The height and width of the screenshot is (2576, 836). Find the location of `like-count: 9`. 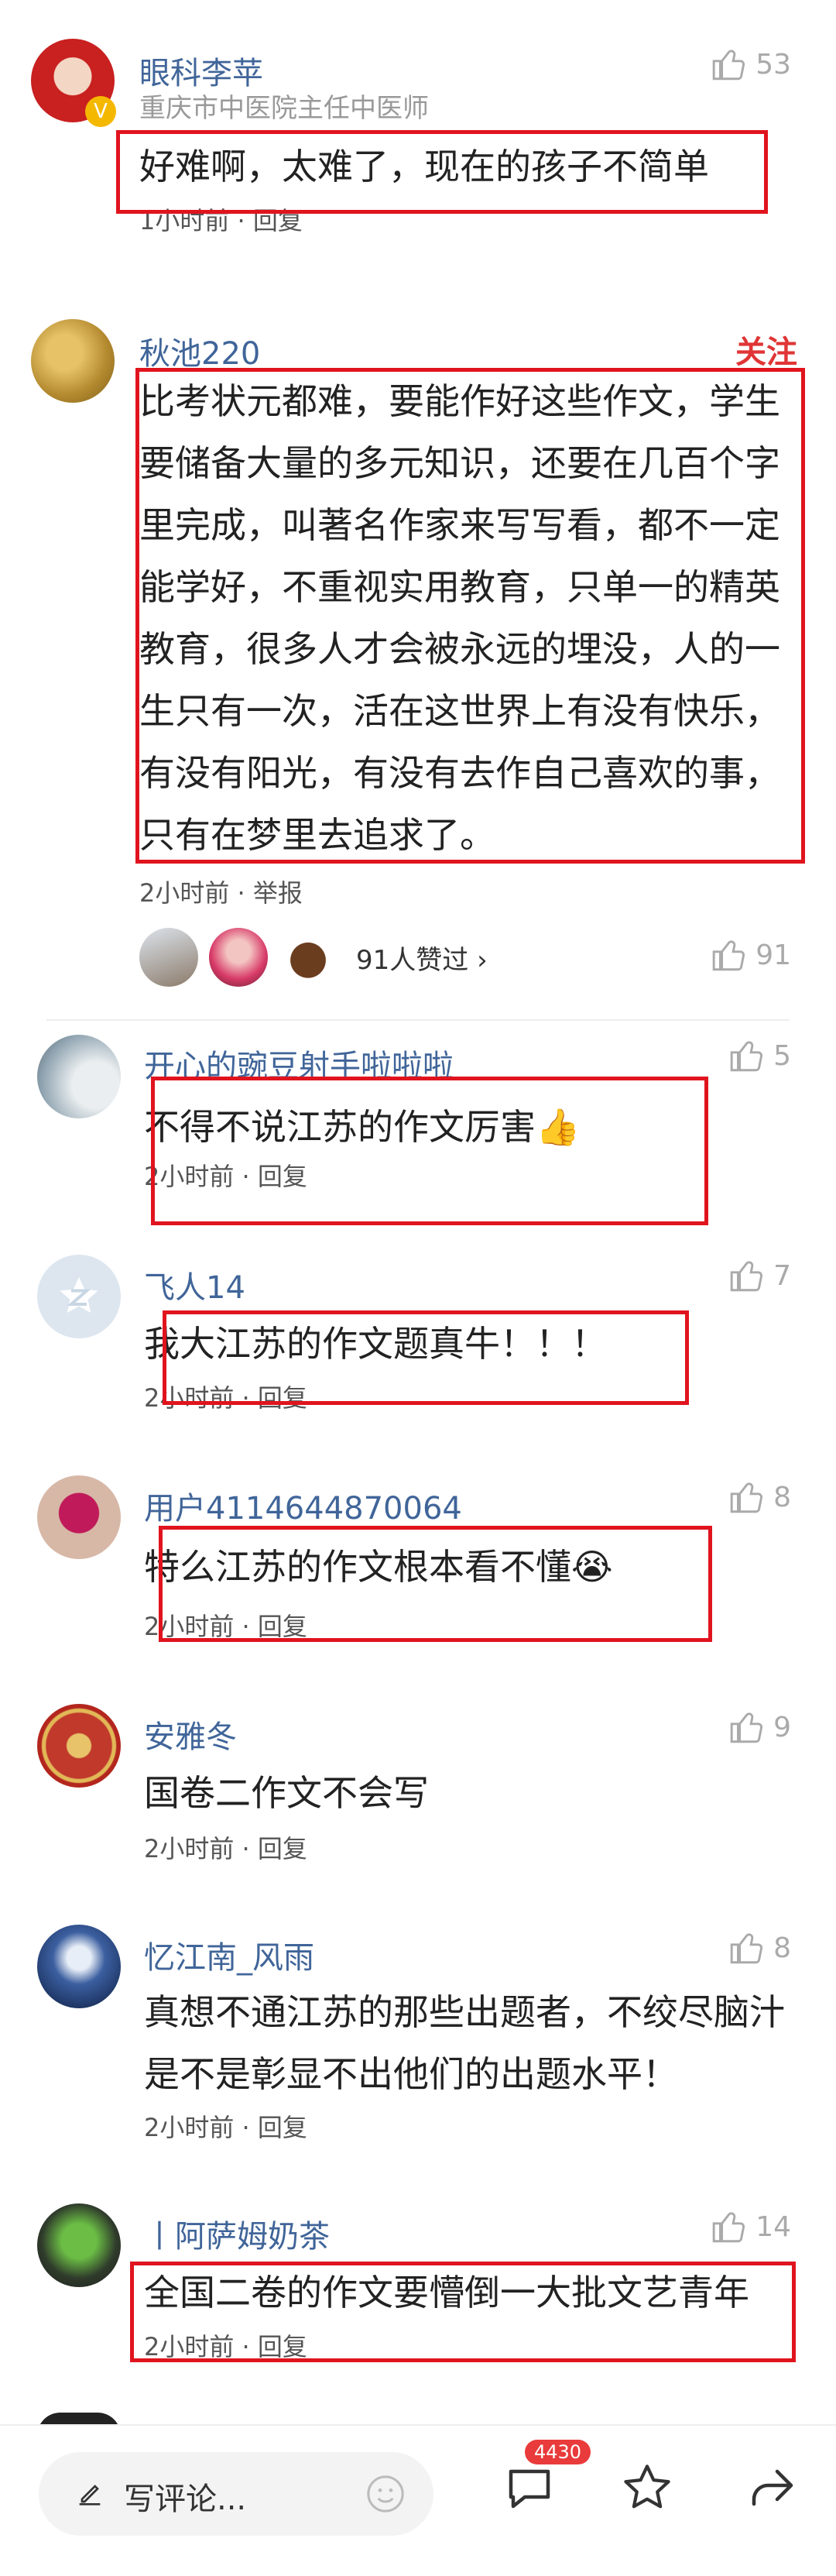

like-count: 9 is located at coordinates (782, 1727).